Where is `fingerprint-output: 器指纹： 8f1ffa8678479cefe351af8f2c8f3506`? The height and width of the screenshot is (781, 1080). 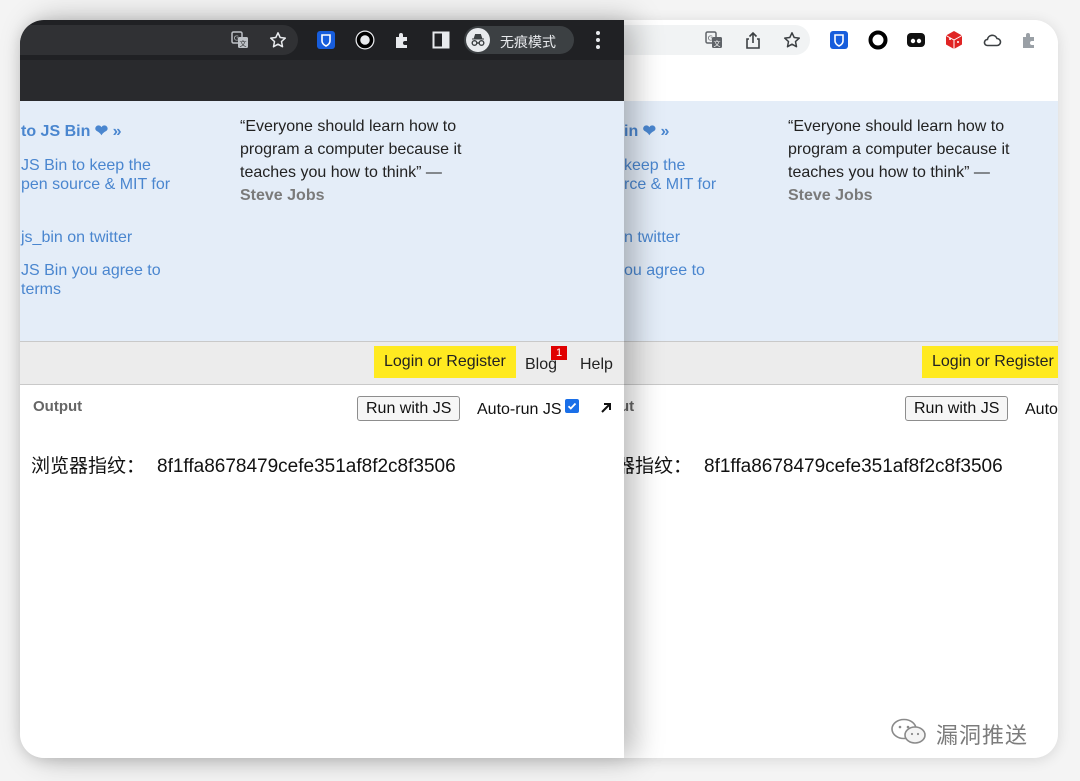
fingerprint-output: 器指纹： 8f1ffa8678479cefe351af8f2c8f3506 is located at coordinates (809, 466).